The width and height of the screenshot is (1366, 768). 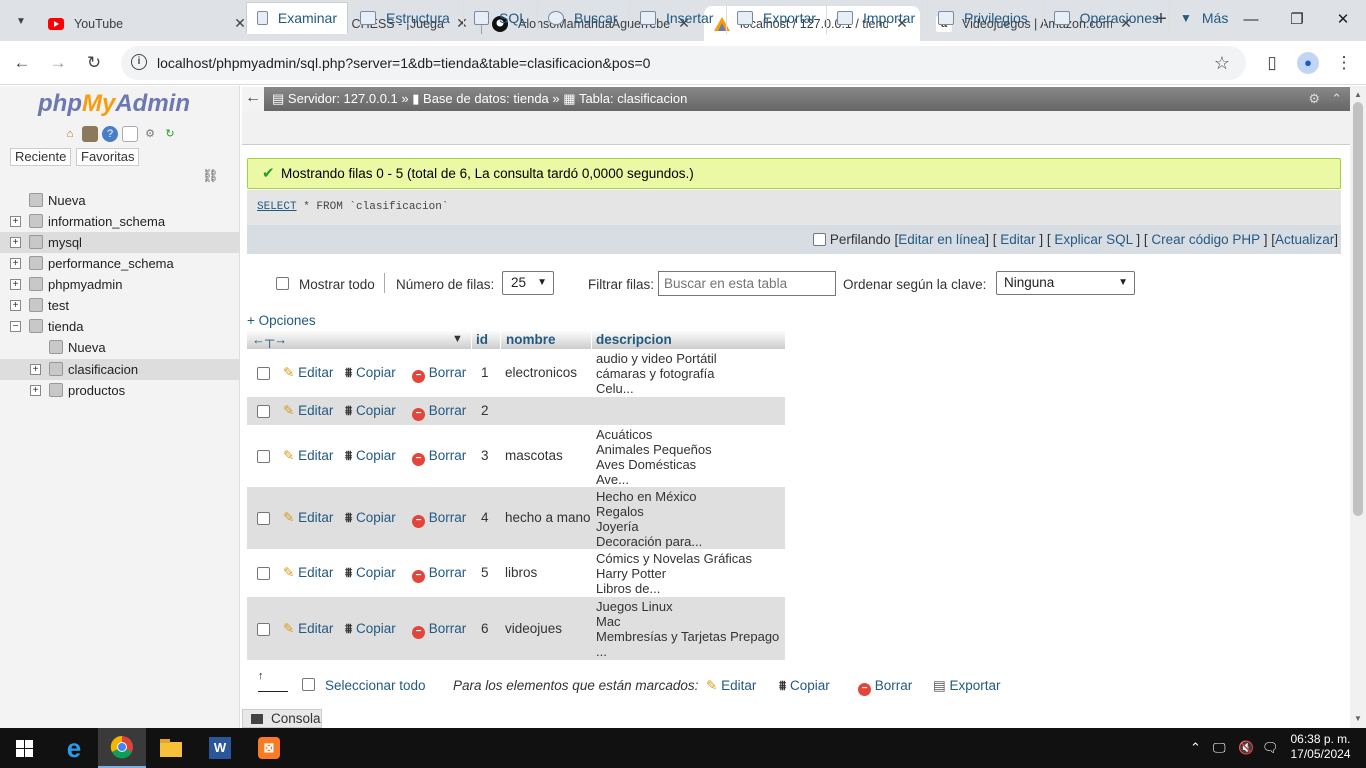 What do you see at coordinates (1222, 63) in the screenshot?
I see `bookmark-star-icon: ☆` at bounding box center [1222, 63].